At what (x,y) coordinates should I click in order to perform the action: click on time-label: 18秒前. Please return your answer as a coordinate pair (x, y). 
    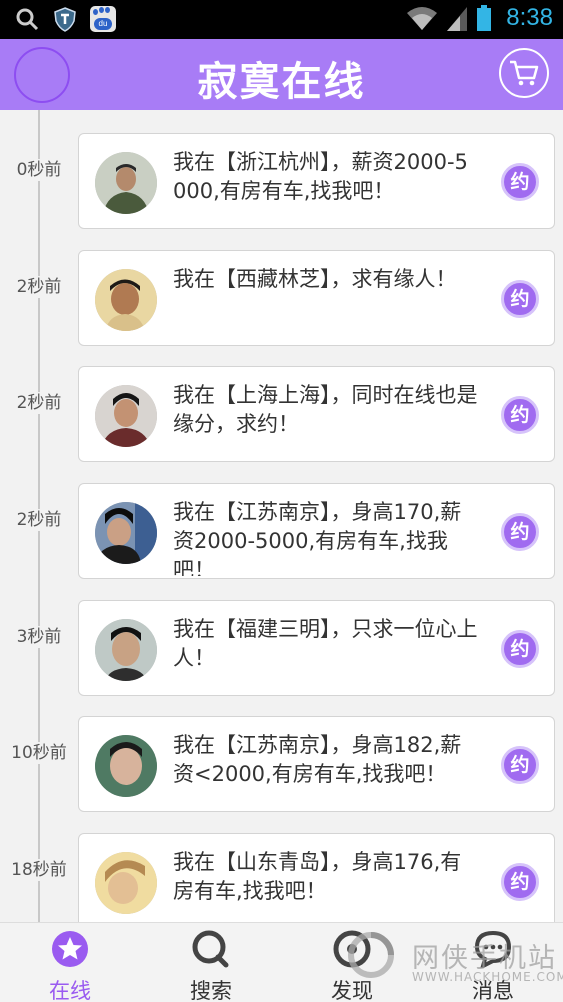
    Looking at the image, I should click on (39, 870).